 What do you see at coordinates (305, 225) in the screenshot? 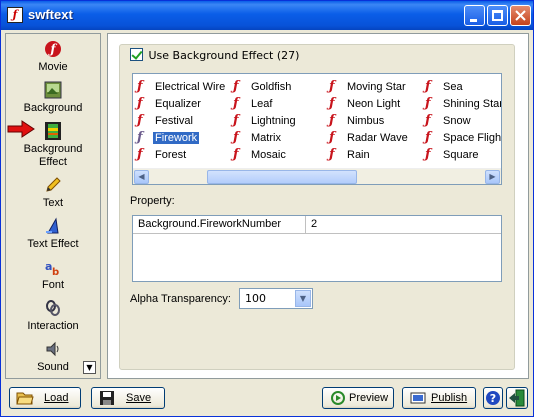
I see `column-divider` at bounding box center [305, 225].